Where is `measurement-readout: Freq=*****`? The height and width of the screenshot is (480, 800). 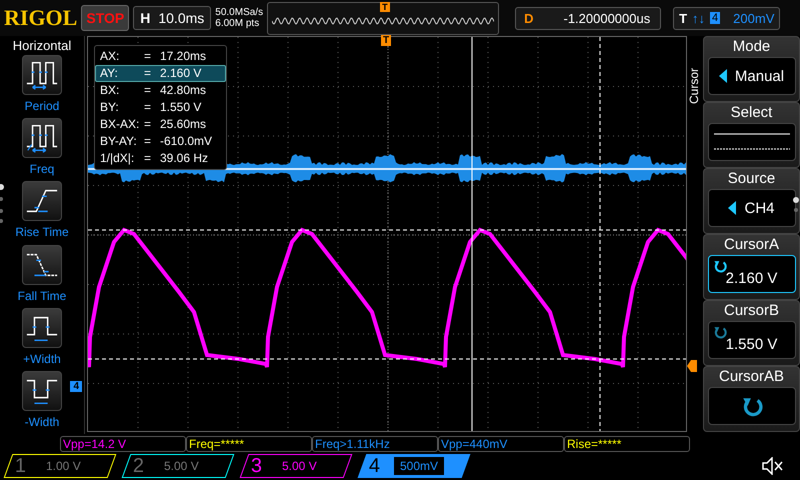 measurement-readout: Freq=***** is located at coordinates (249, 444).